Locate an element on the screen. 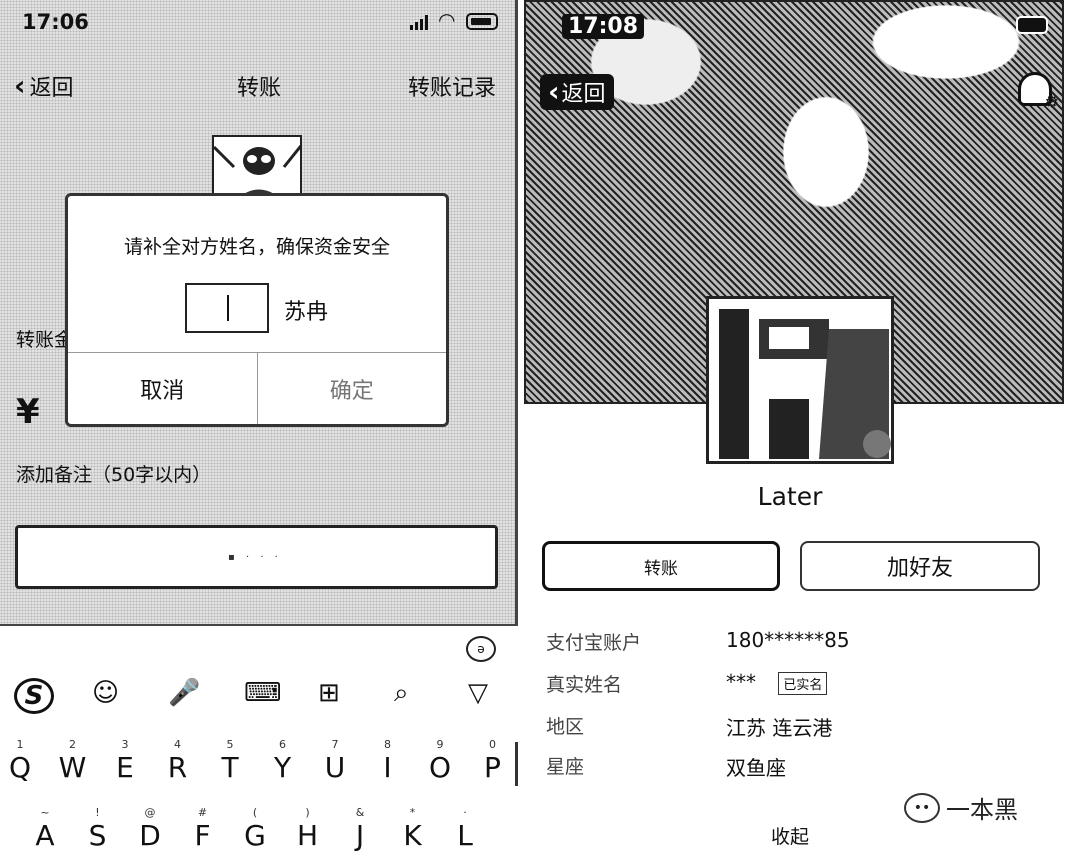 The width and height of the screenshot is (1080, 852). add-friend-button: 加好友 is located at coordinates (920, 566).